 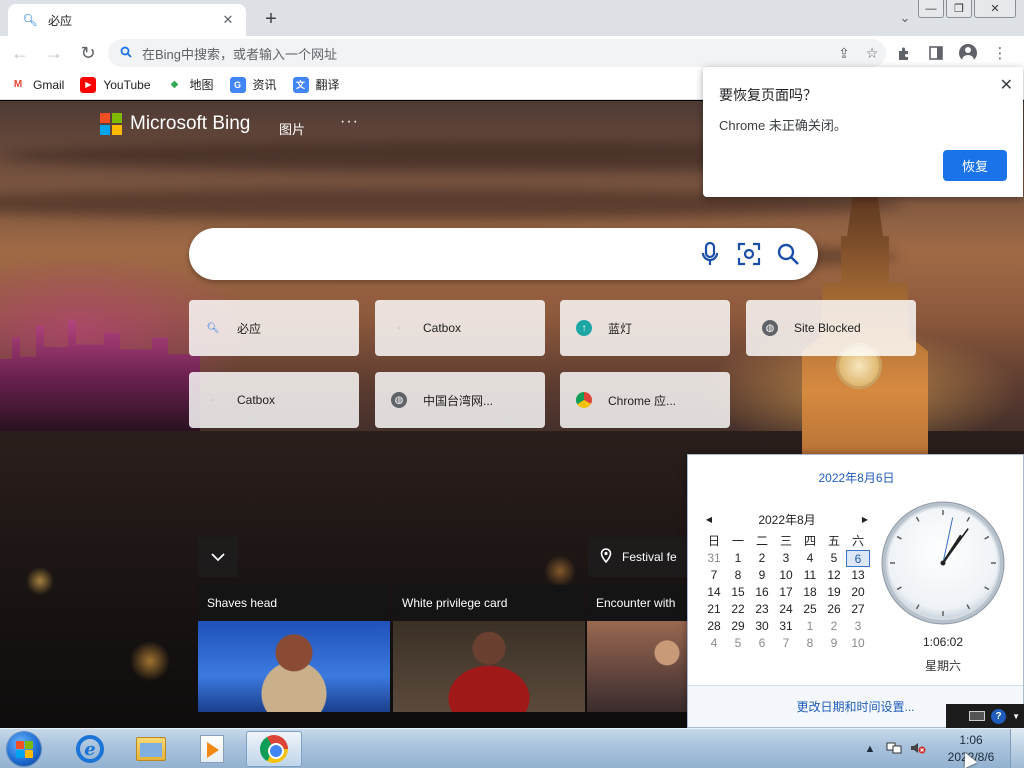 What do you see at coordinates (995, 9) in the screenshot?
I see `close-window-button: ✕` at bounding box center [995, 9].